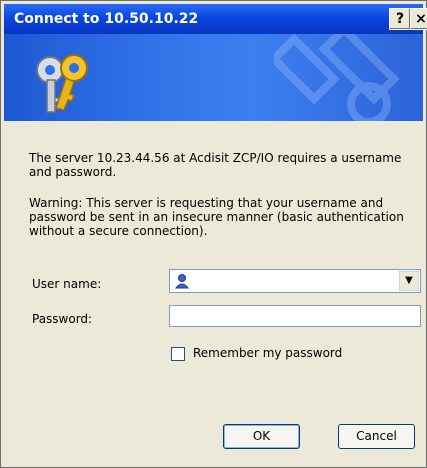  I want to click on keys-icon, so click(62, 83).